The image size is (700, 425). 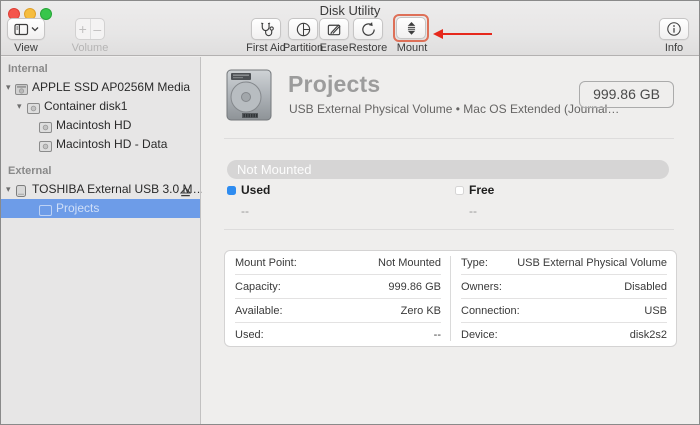 I want to click on restore-button, so click(x=368, y=29).